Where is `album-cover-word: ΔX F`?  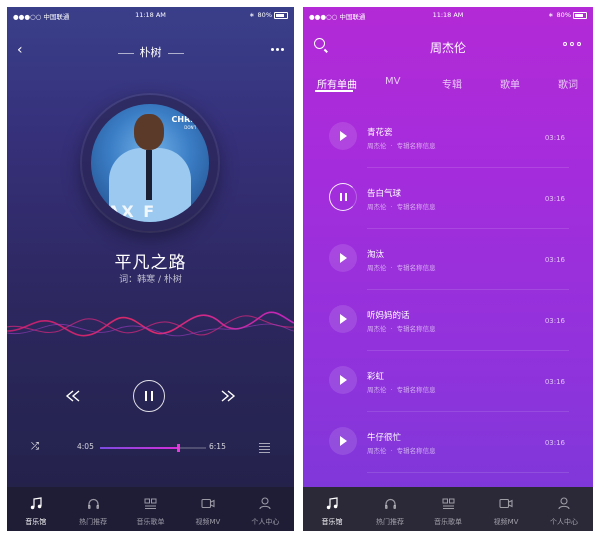 album-cover-word: ΔX F is located at coordinates (132, 211).